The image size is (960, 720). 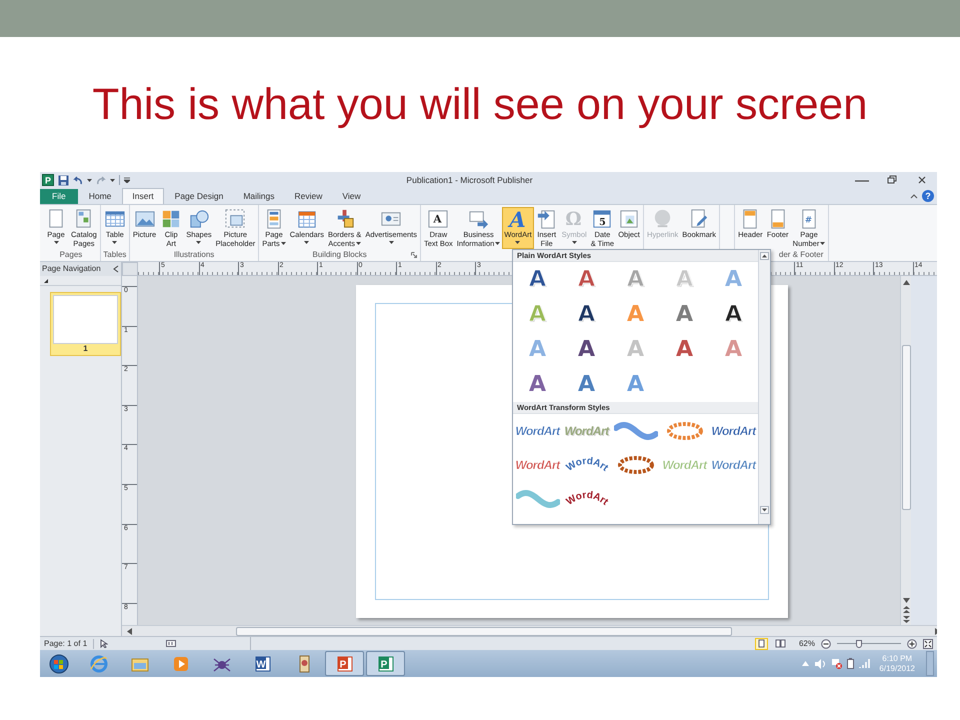 I want to click on window-title: Publication1 - Microsoft Publisher, so click(x=469, y=180).